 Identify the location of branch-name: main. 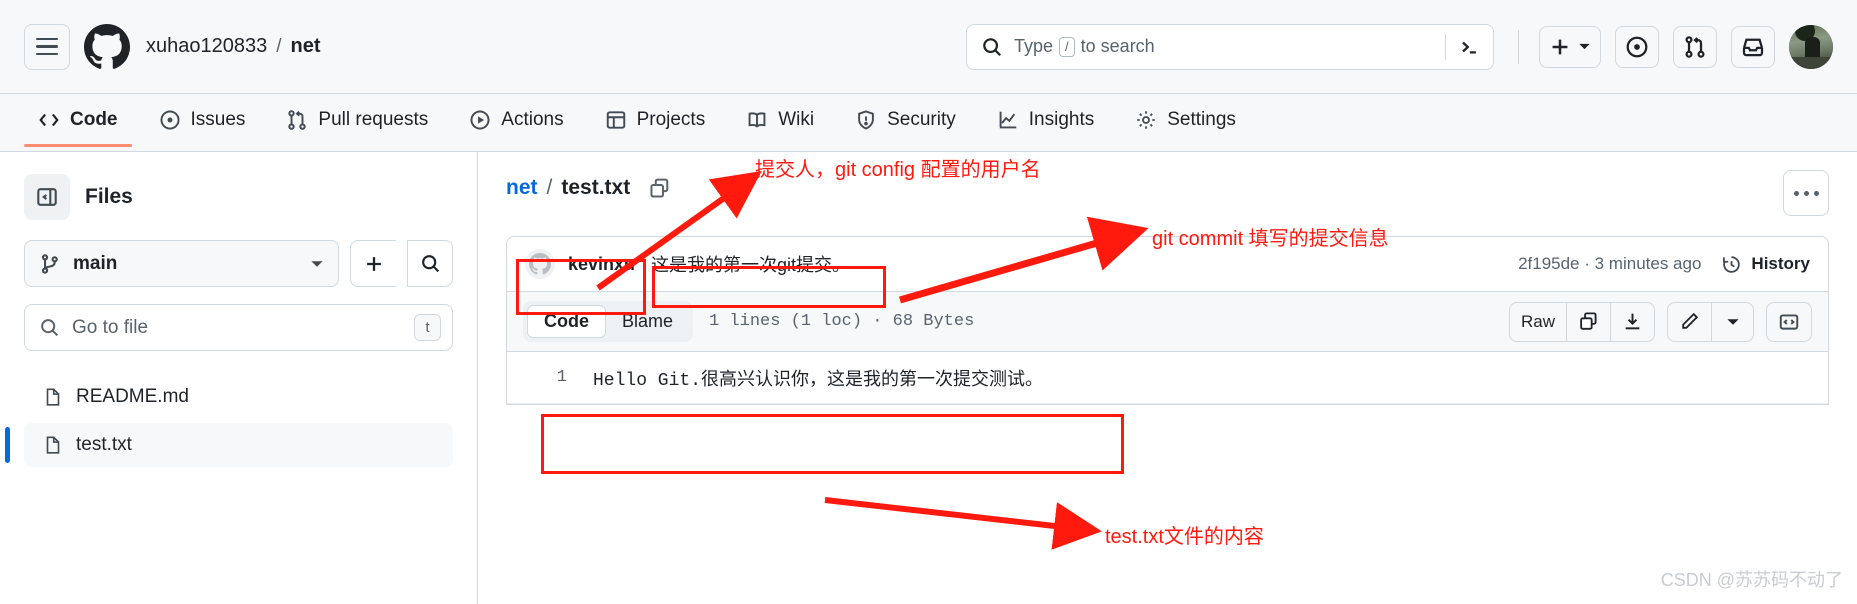
(95, 263).